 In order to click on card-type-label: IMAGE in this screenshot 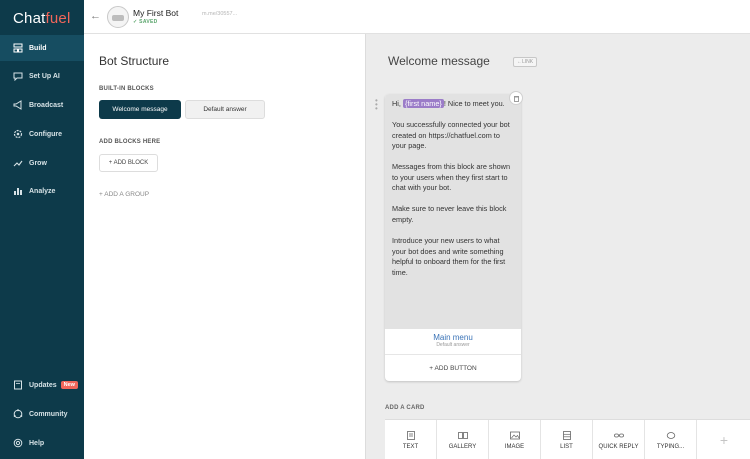, I will do `click(514, 446)`.